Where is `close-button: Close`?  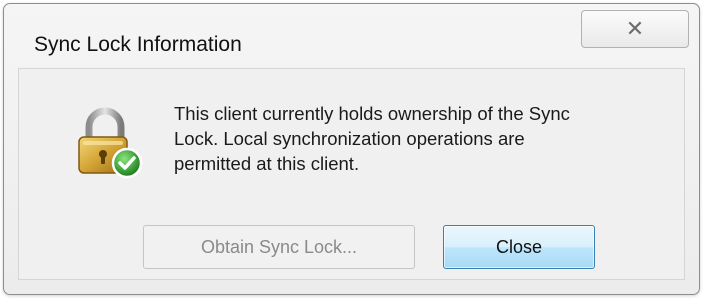 close-button: Close is located at coordinates (519, 247).